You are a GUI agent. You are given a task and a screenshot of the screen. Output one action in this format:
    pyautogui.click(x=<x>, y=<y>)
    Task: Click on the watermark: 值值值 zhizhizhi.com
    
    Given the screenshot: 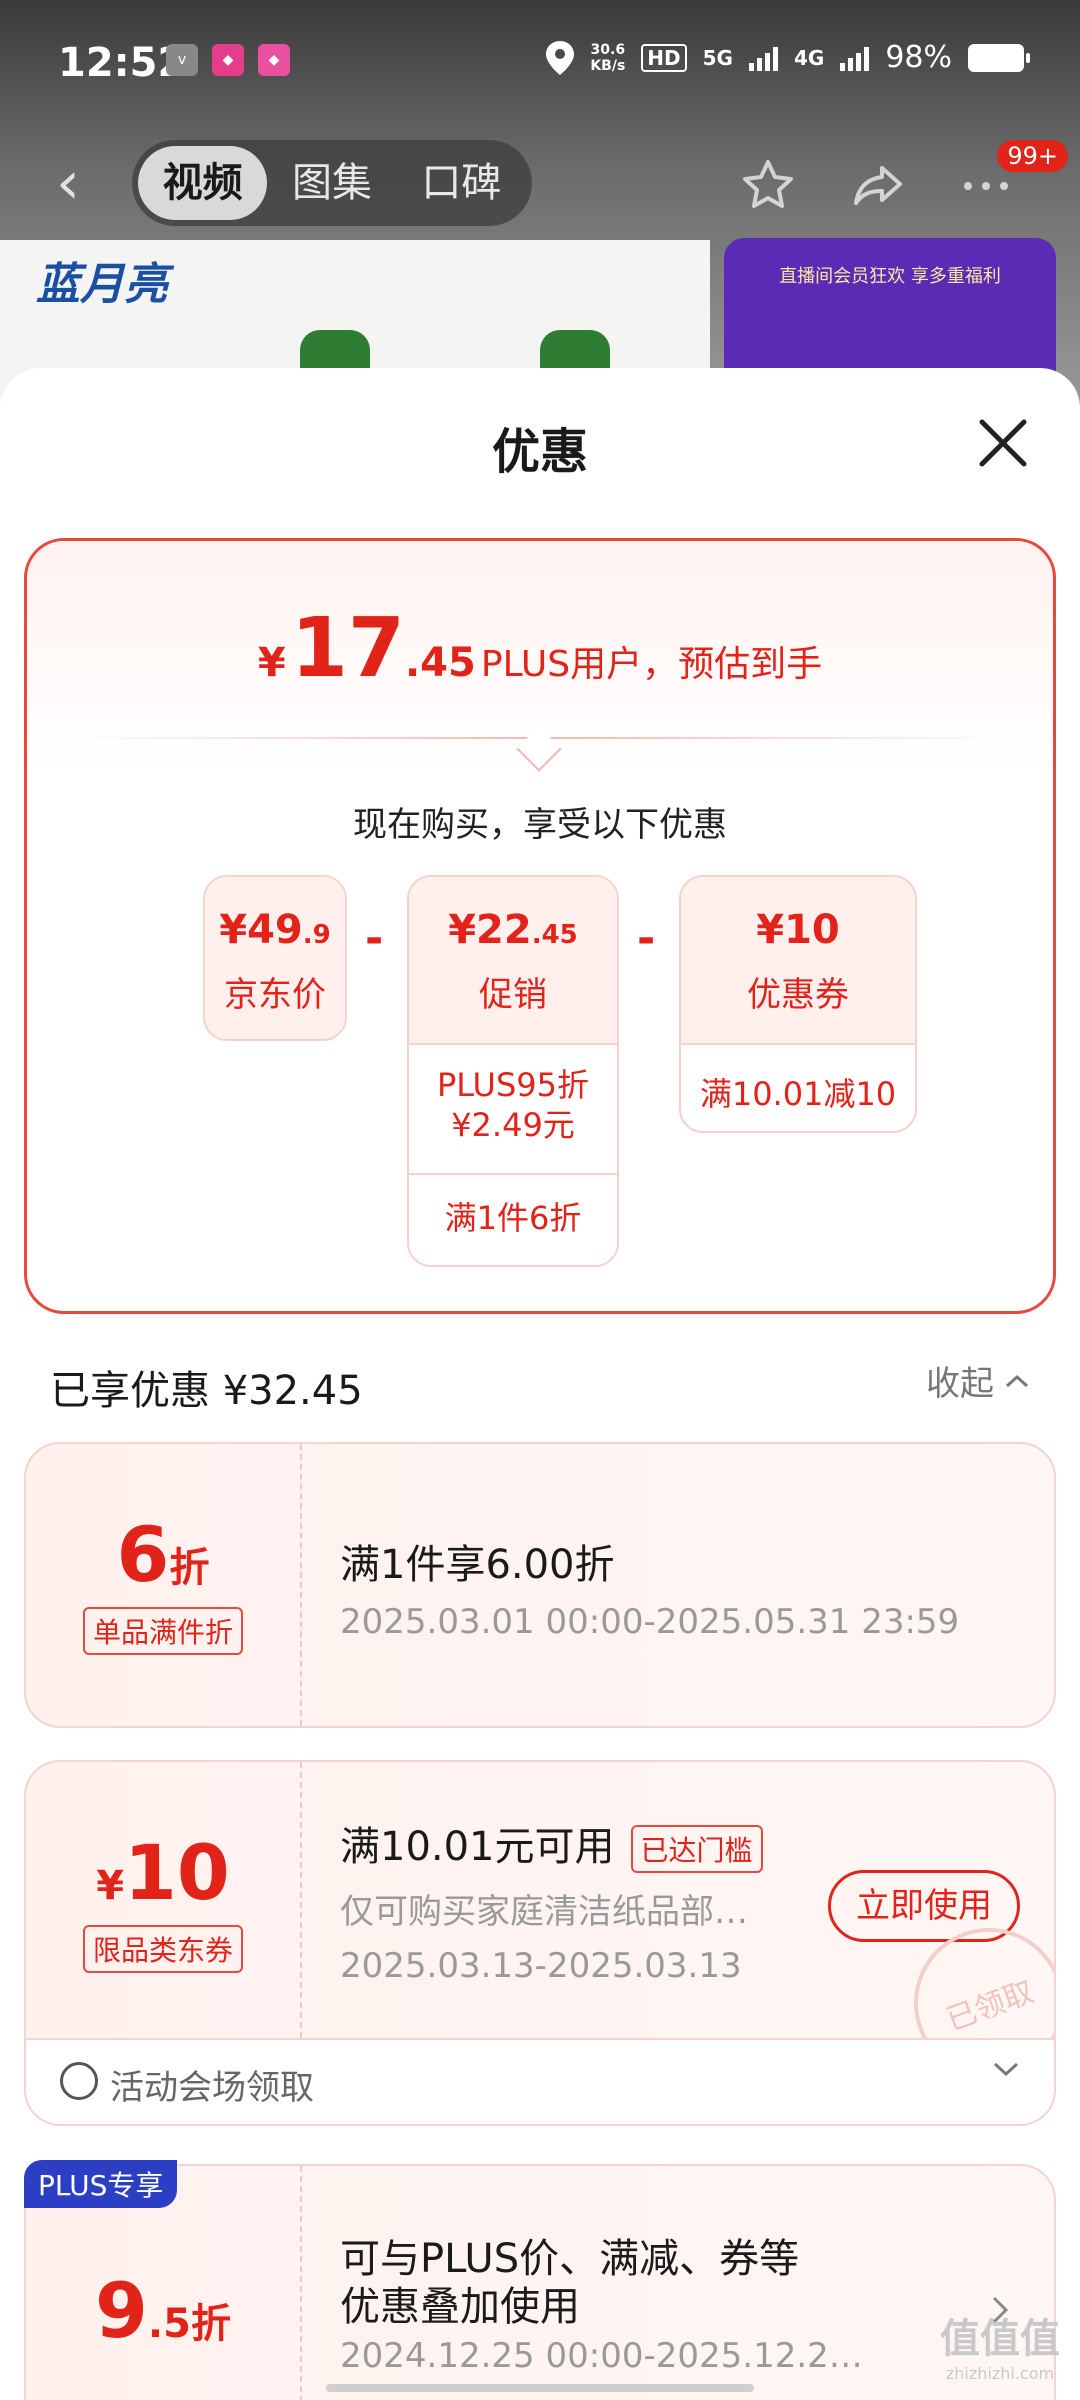 What is the action you would take?
    pyautogui.click(x=1000, y=2344)
    